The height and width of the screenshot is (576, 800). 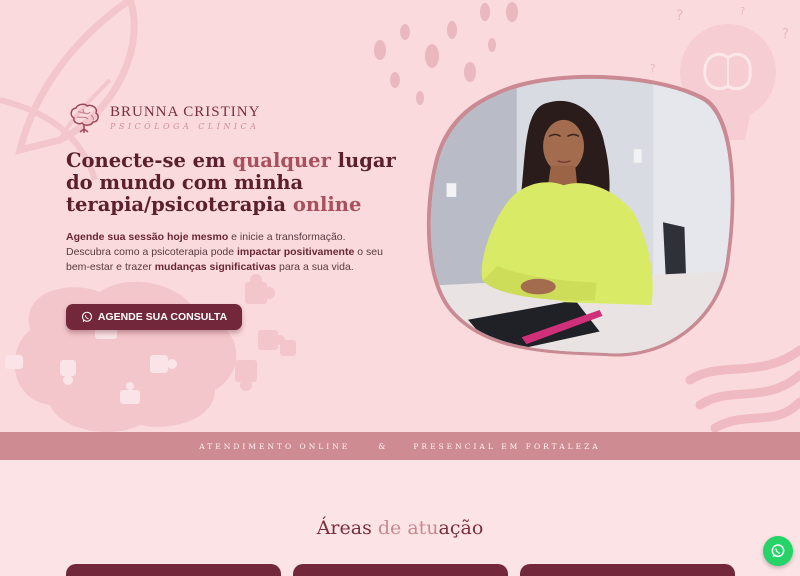 I want to click on schedule-consultation-button: AGENDE SUA CONSULTA, so click(x=154, y=317).